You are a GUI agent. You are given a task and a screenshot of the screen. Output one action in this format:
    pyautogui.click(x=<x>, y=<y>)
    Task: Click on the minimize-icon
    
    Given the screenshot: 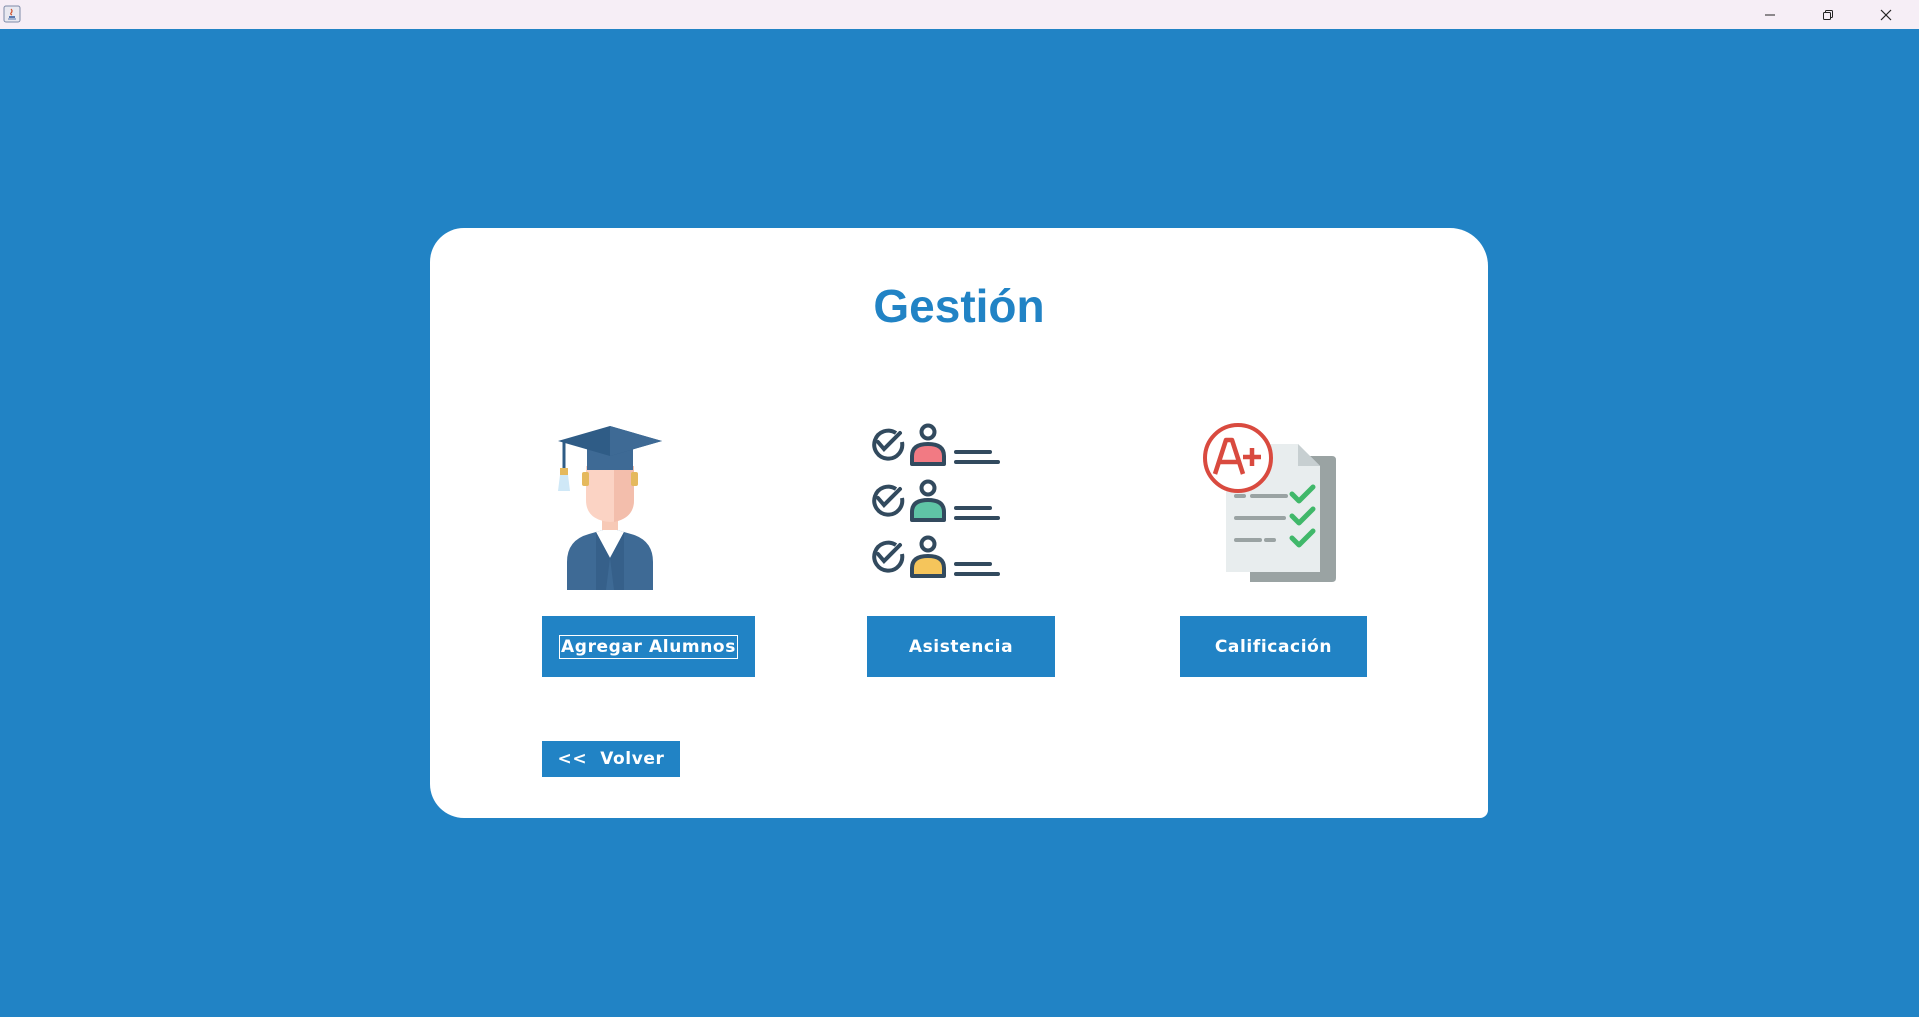 What is the action you would take?
    pyautogui.click(x=1770, y=14)
    